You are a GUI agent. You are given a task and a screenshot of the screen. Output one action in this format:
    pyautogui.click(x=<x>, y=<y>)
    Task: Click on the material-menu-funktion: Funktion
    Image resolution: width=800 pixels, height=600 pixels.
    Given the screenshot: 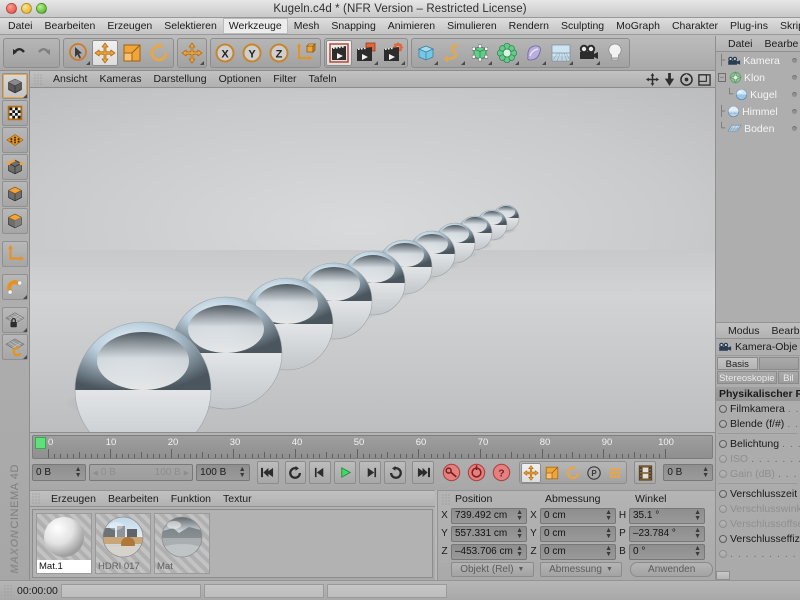 What is the action you would take?
    pyautogui.click(x=191, y=499)
    